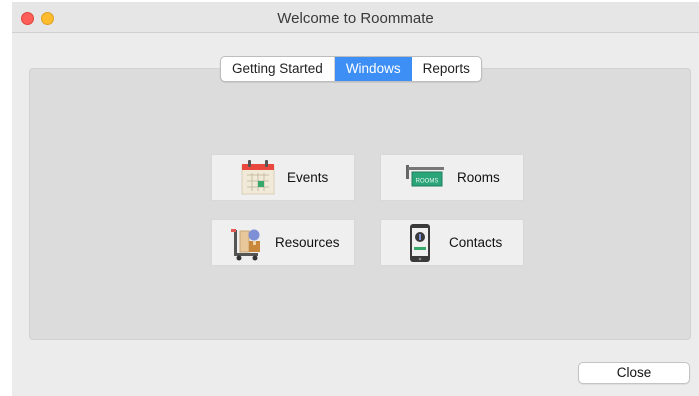 Image resolution: width=699 pixels, height=396 pixels. Describe the element at coordinates (283, 177) in the screenshot. I see `events-button: Events` at that location.